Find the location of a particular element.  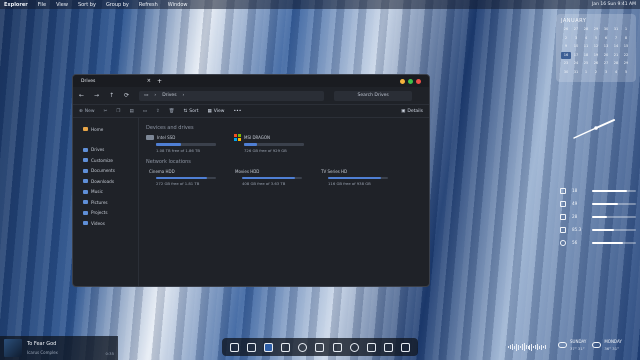

sidebar-item-documents: Documents is located at coordinates (105, 171).